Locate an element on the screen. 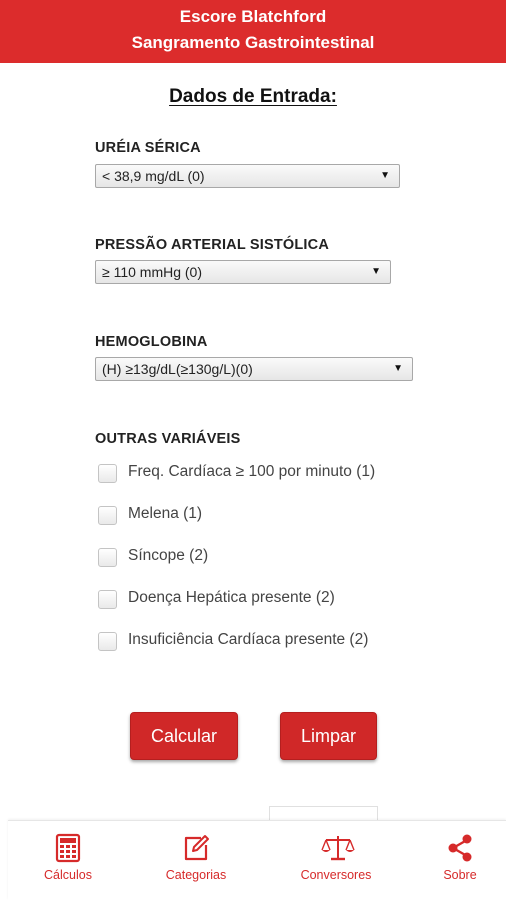 Image resolution: width=506 pixels, height=900 pixels. calculator-icon is located at coordinates (68, 848).